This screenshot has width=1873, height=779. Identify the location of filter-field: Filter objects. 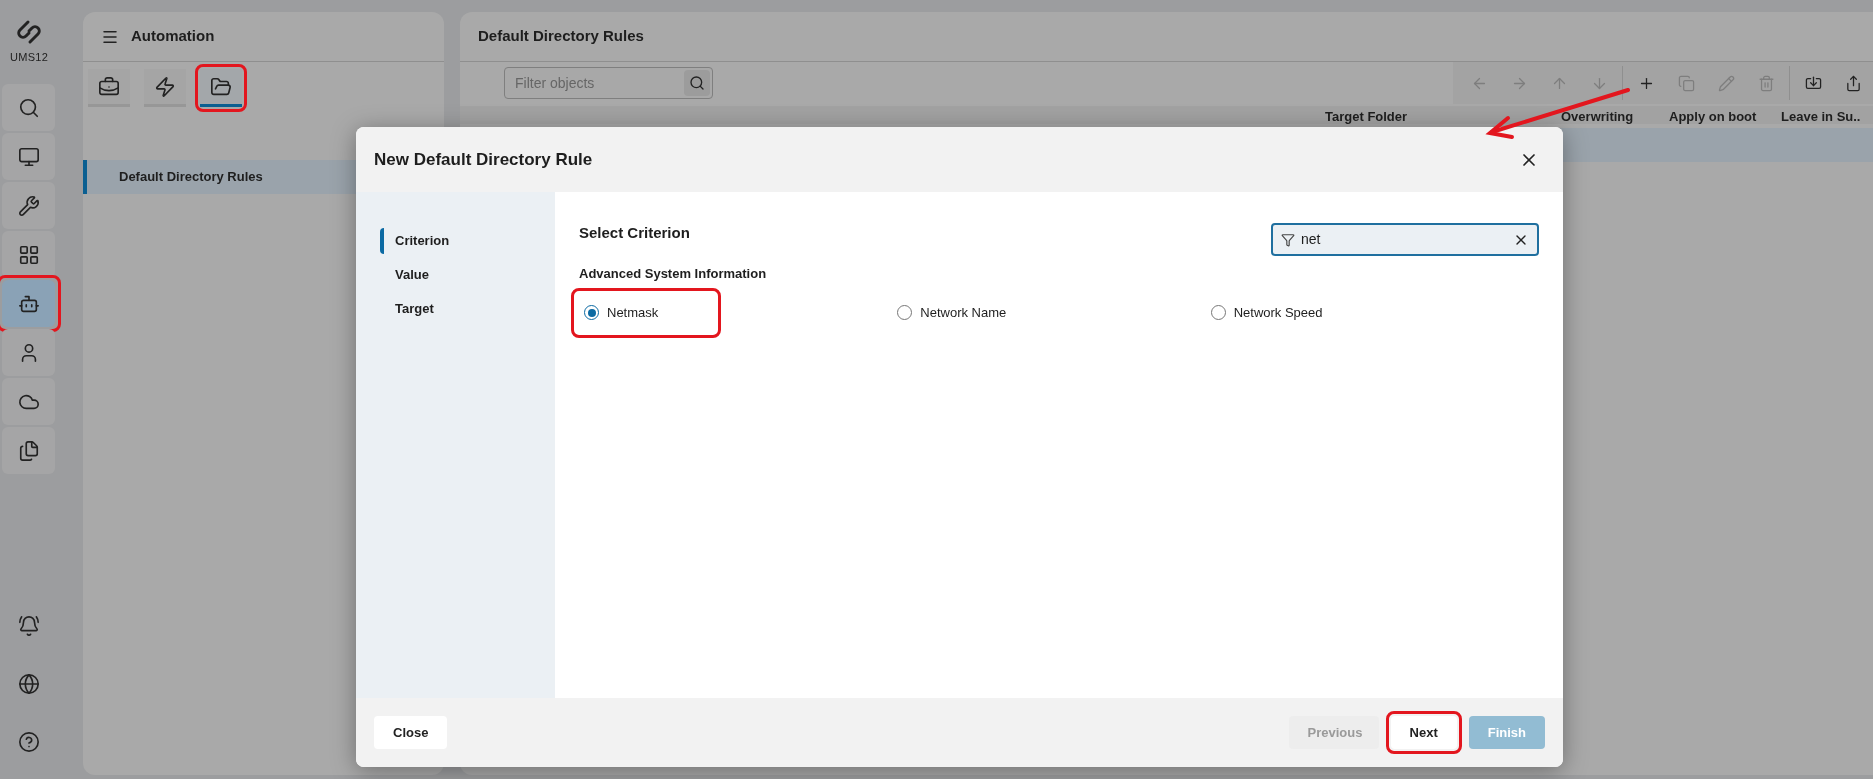
(608, 83).